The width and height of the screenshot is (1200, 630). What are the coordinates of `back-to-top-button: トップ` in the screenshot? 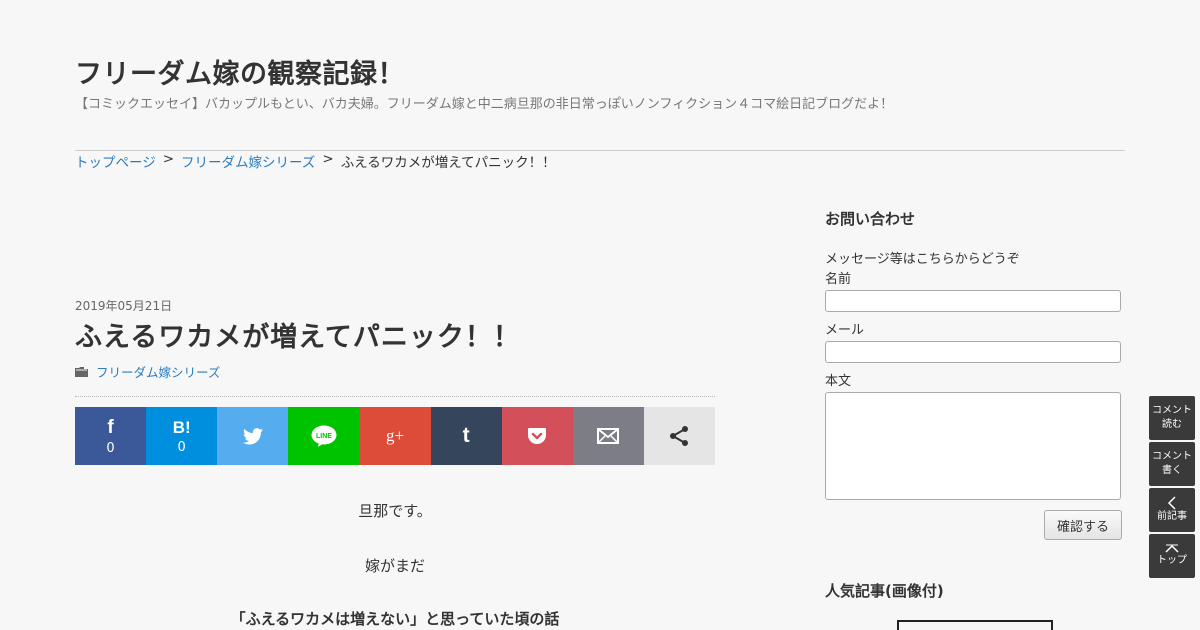 It's located at (1172, 556).